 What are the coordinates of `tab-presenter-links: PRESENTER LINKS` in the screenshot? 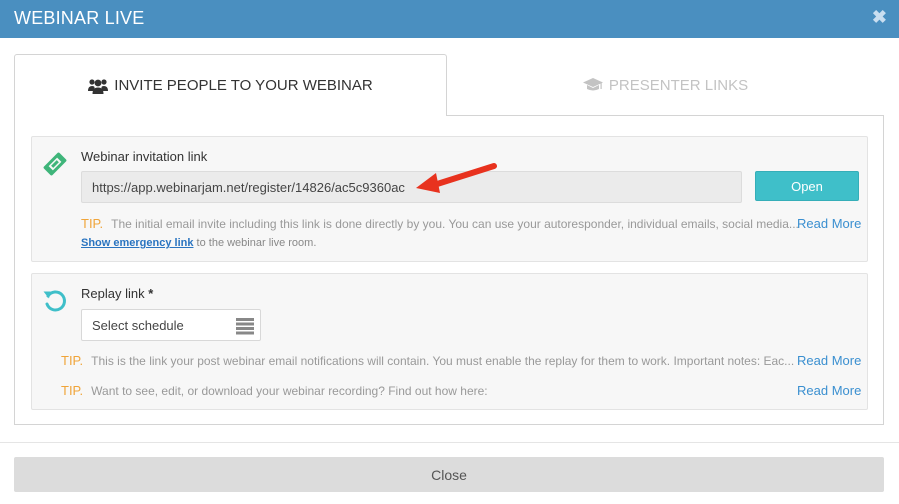 It's located at (665, 85).